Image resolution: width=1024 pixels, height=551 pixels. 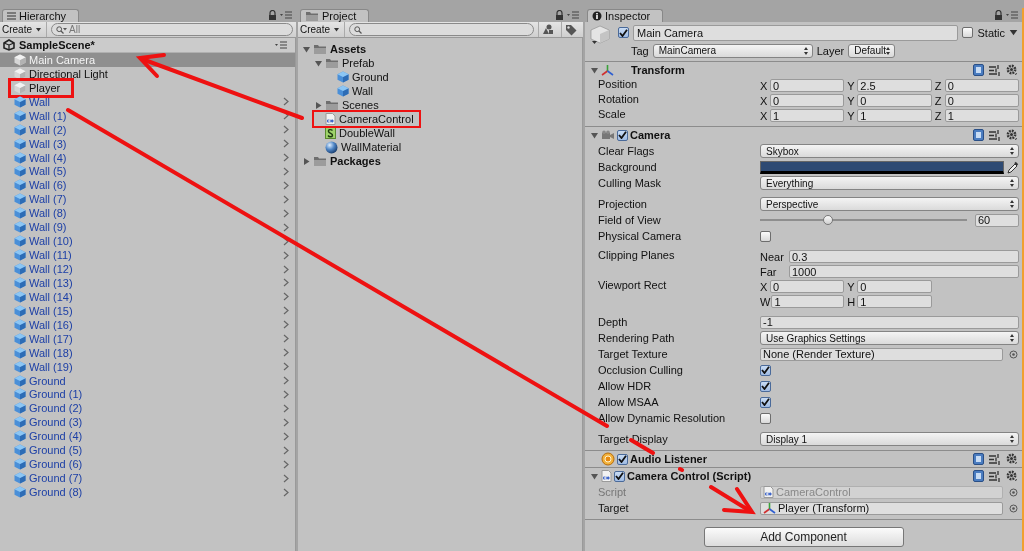 What do you see at coordinates (803, 70) in the screenshot?
I see `component-header: Transform` at bounding box center [803, 70].